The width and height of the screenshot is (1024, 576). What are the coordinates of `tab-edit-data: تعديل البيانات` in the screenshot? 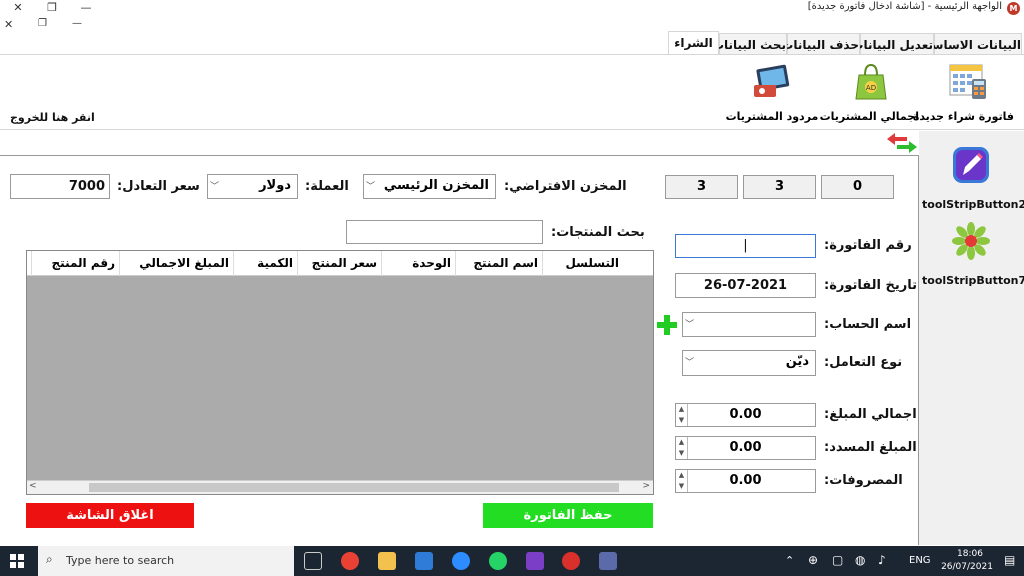 It's located at (892, 44).